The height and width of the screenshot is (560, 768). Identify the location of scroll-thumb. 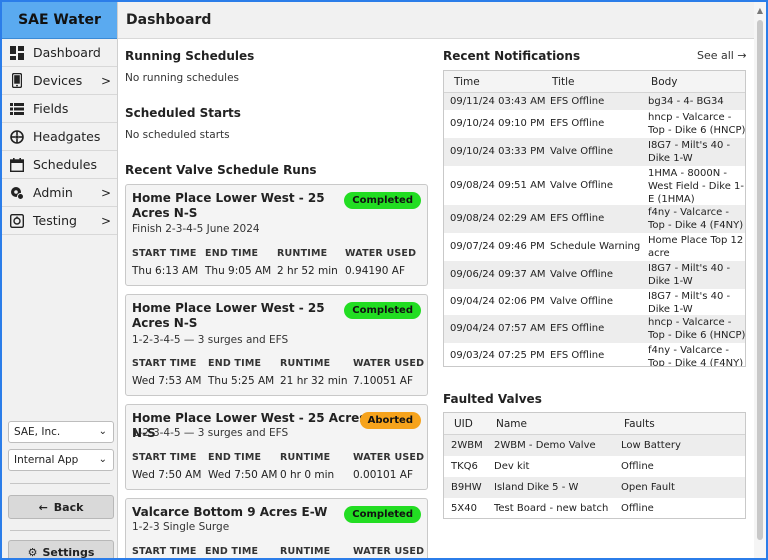
(760, 280).